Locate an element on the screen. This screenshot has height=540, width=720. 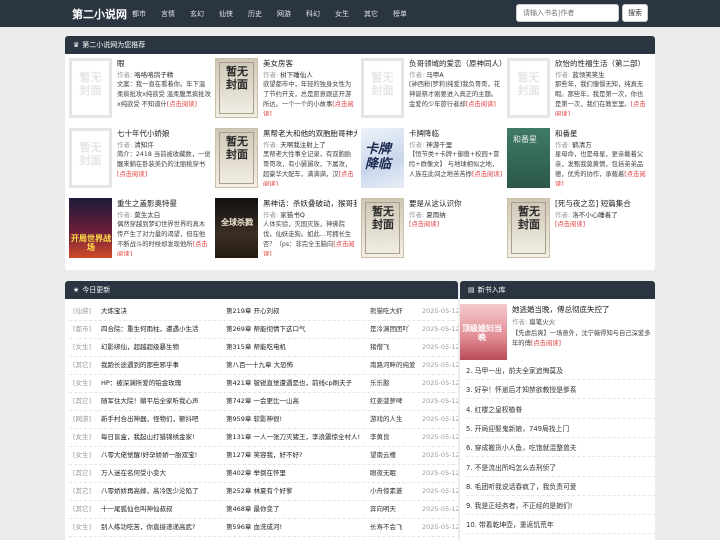
list-item: 9. 我是正经务者，不正经的是她们! is located at coordinates (561, 507).